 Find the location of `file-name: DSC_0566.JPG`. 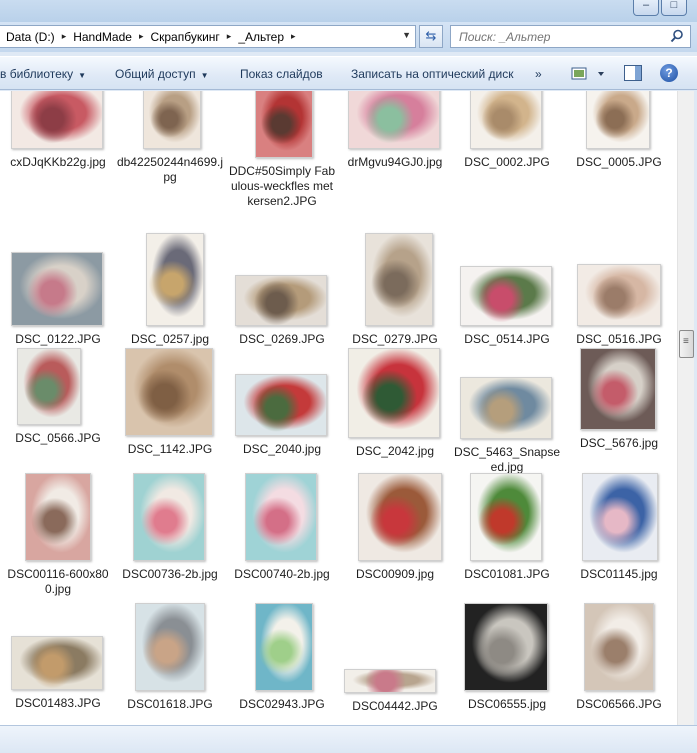

file-name: DSC_0566.JPG is located at coordinates (58, 438).